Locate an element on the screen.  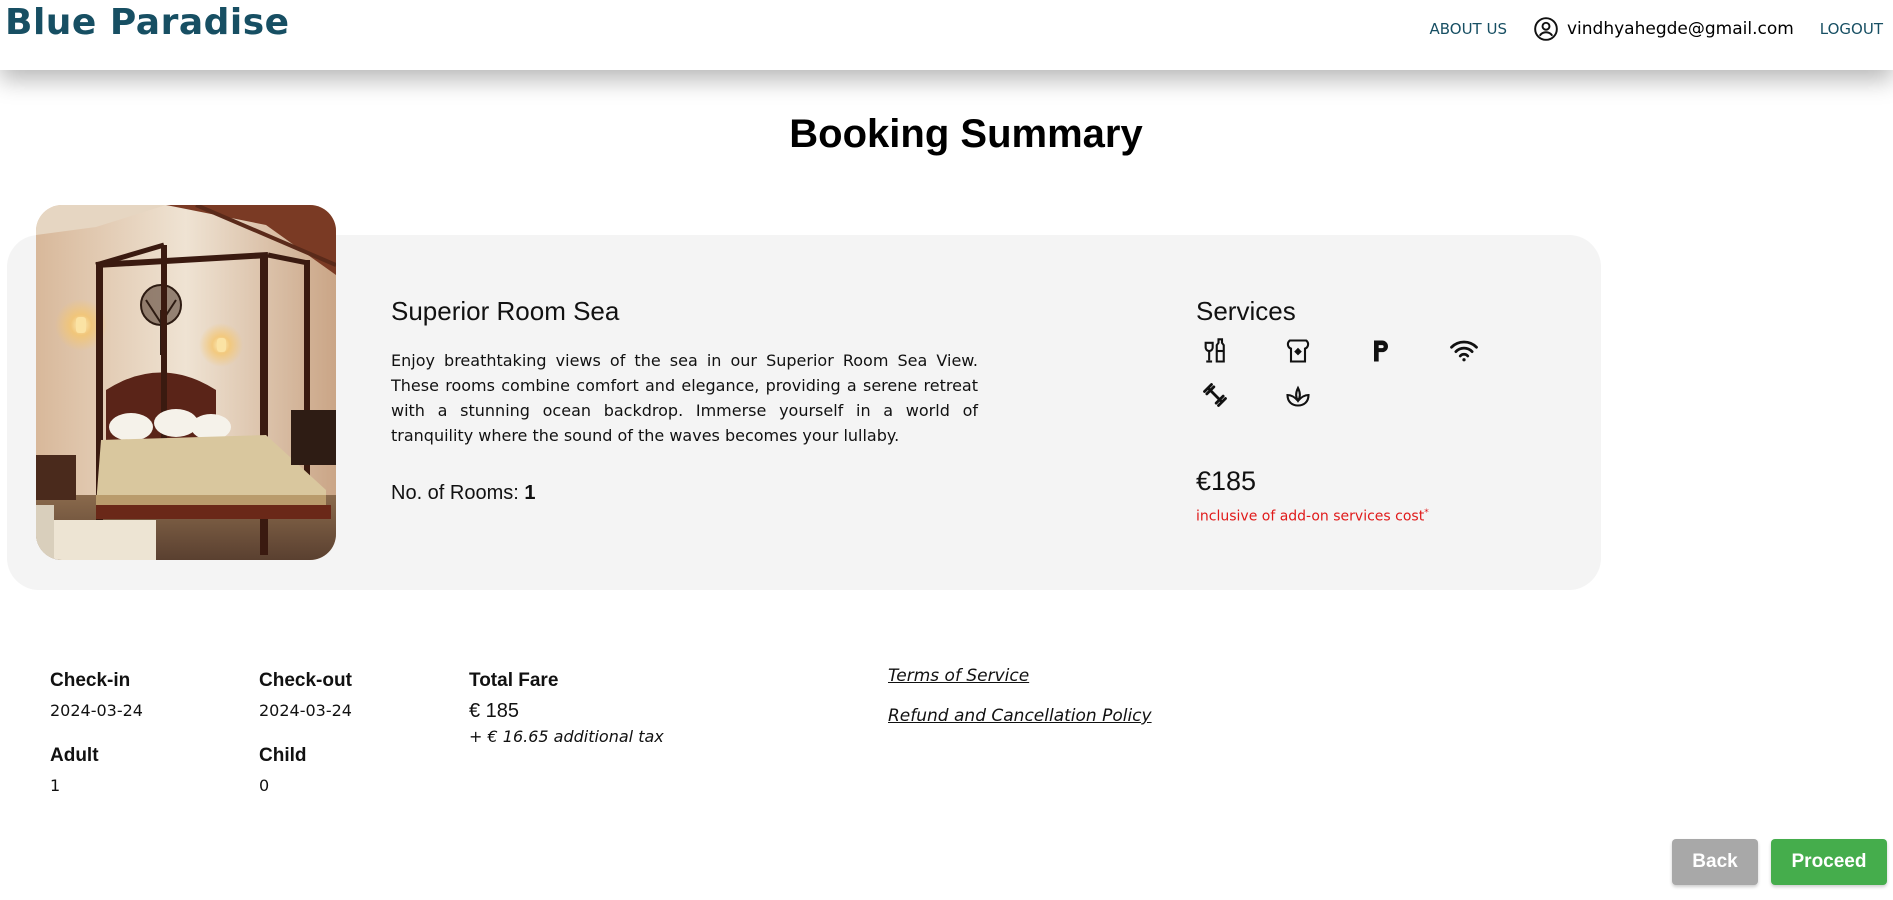
services-icons is located at coordinates (1370, 380).